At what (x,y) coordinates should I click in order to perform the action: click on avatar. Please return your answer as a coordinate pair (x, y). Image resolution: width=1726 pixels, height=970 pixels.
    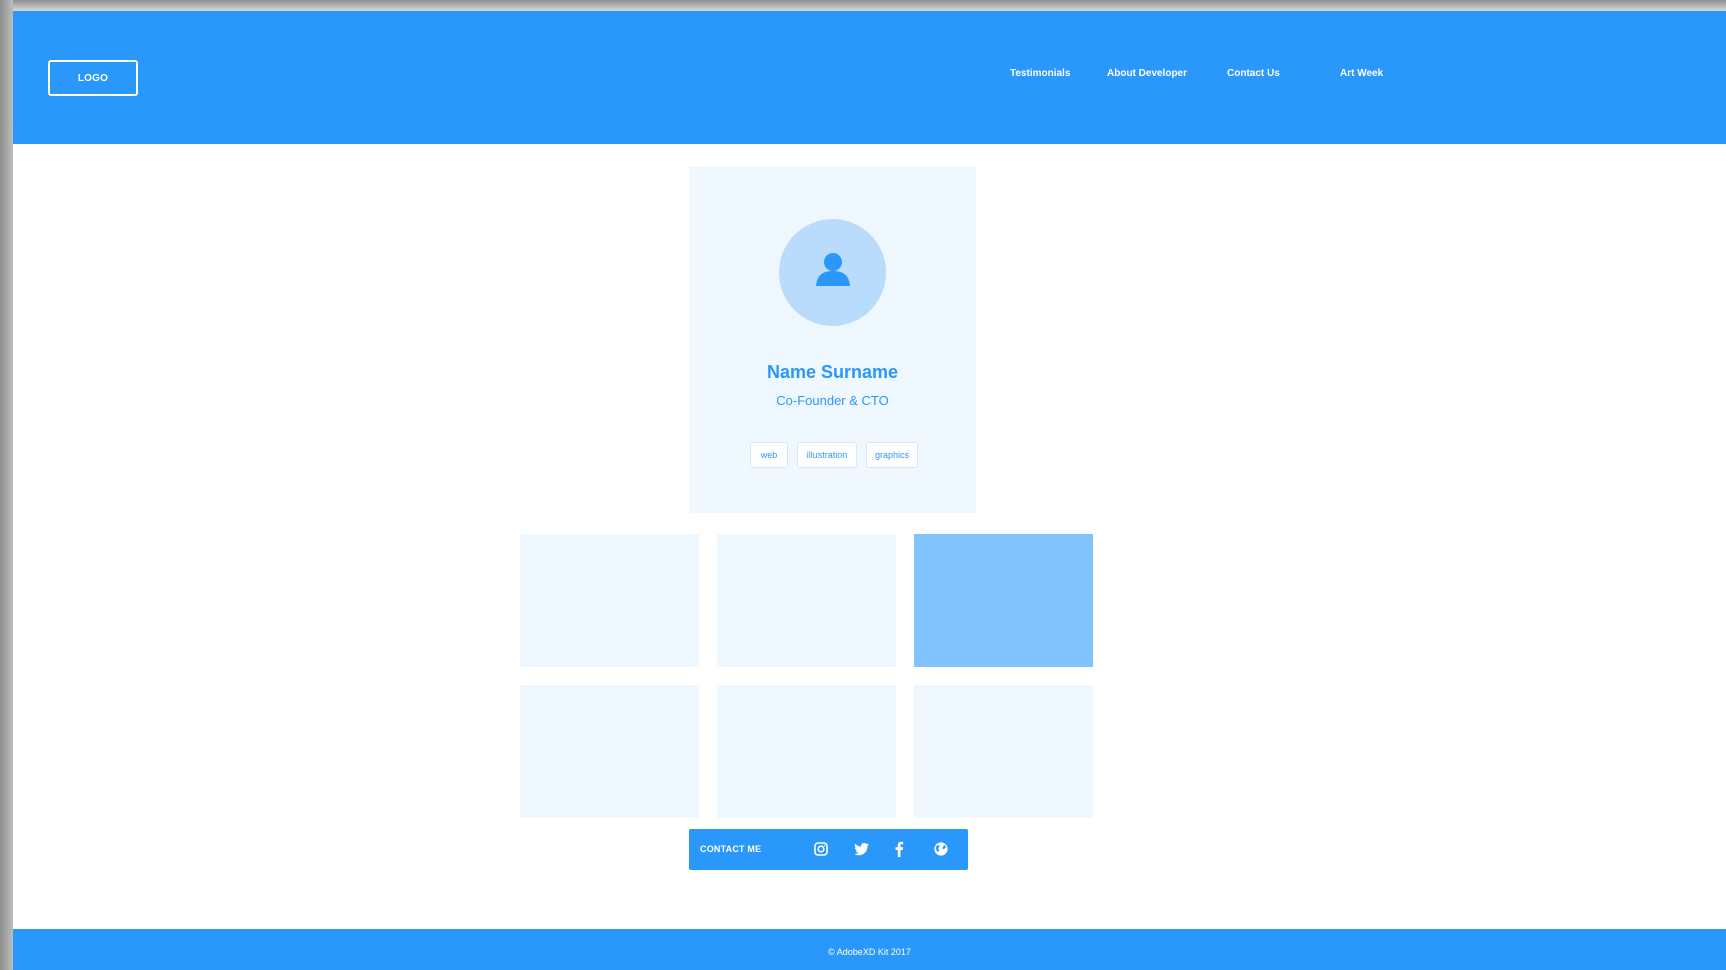
    Looking at the image, I should click on (832, 272).